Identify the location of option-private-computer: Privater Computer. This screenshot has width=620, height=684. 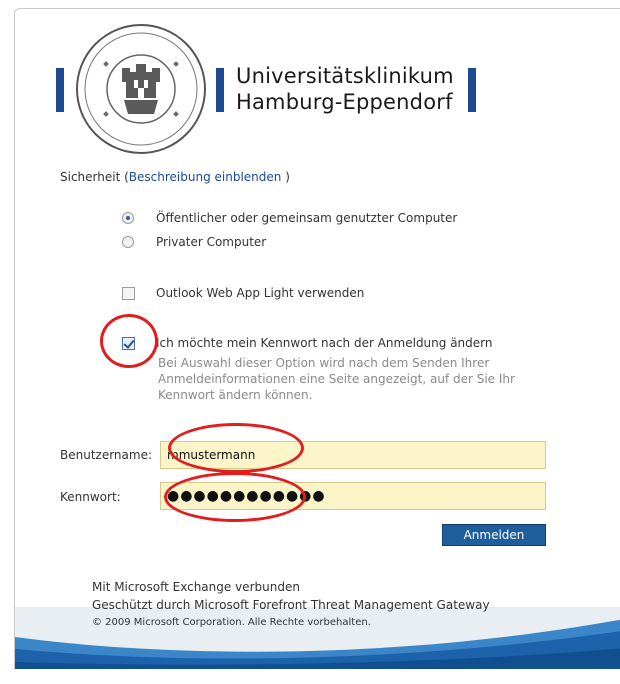
(194, 242).